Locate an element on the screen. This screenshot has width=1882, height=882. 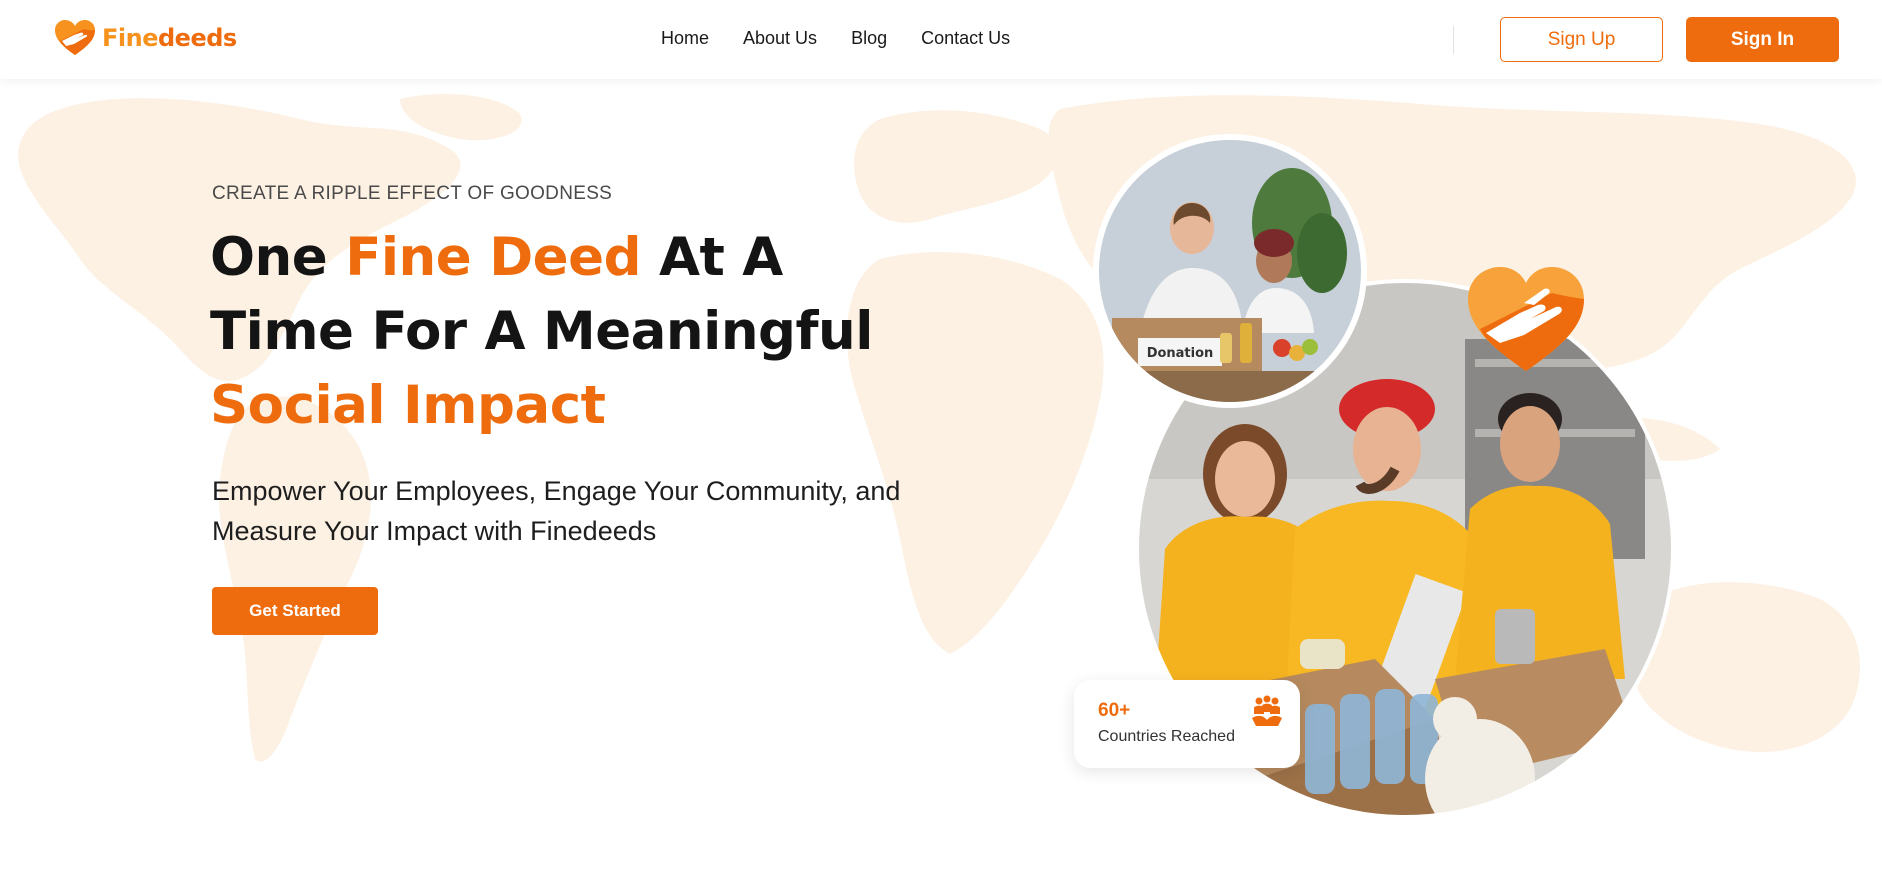
get-started-button: Get Started is located at coordinates (295, 611).